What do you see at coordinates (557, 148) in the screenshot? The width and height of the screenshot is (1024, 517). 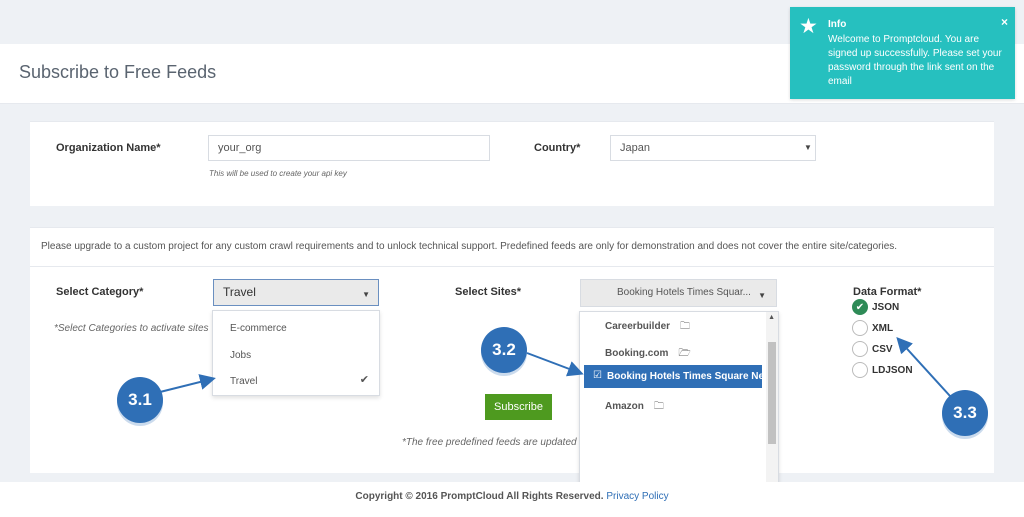 I see `country-label: Country*` at bounding box center [557, 148].